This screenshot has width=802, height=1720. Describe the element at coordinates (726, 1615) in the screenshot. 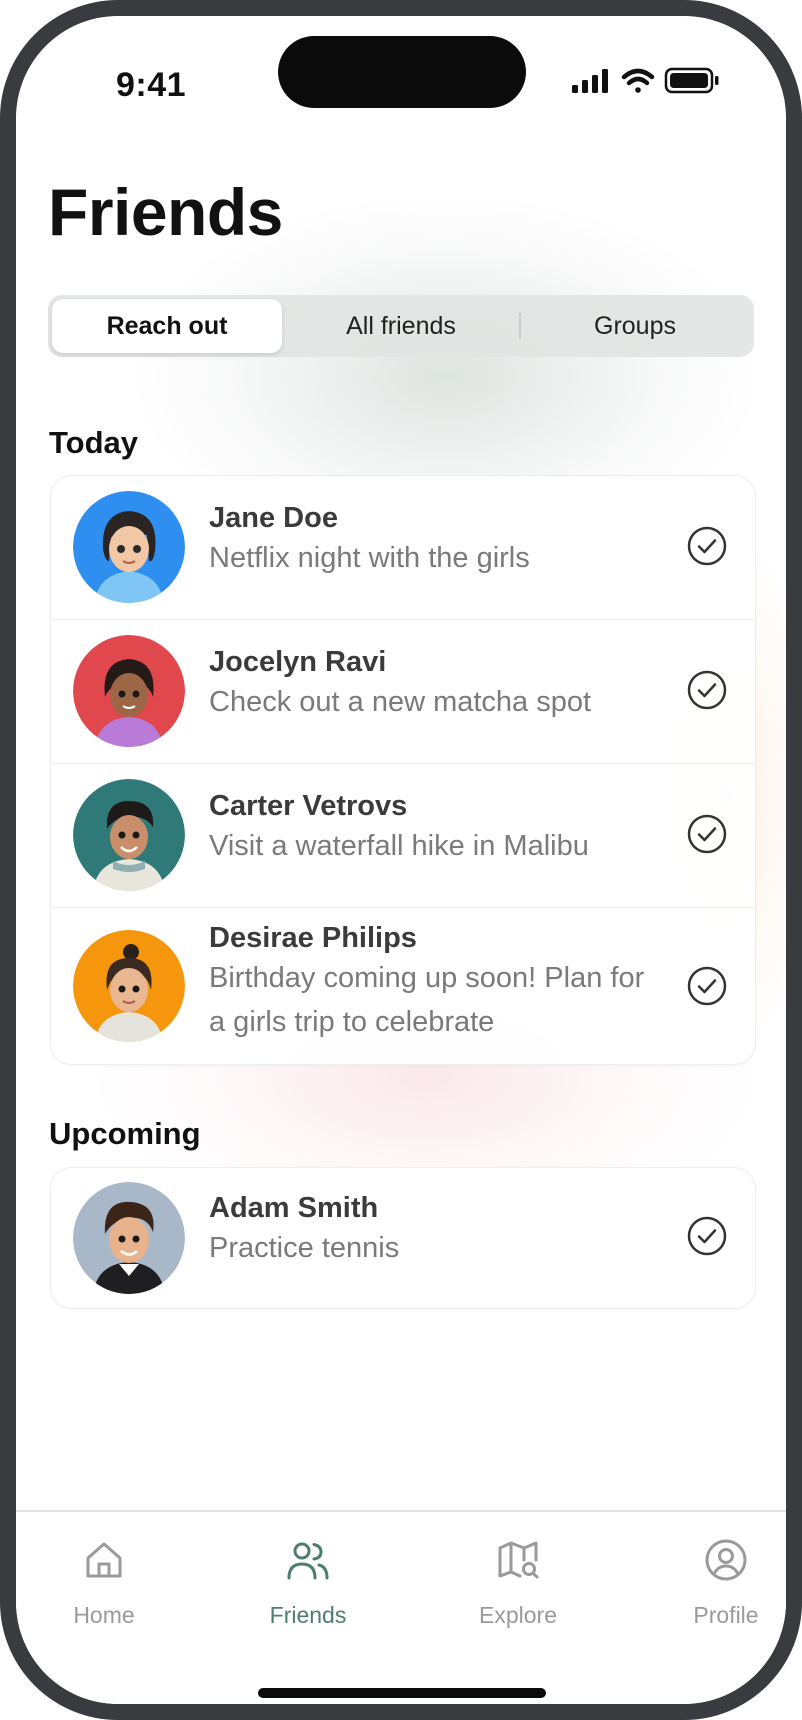

I see `tab-label: Profile` at that location.